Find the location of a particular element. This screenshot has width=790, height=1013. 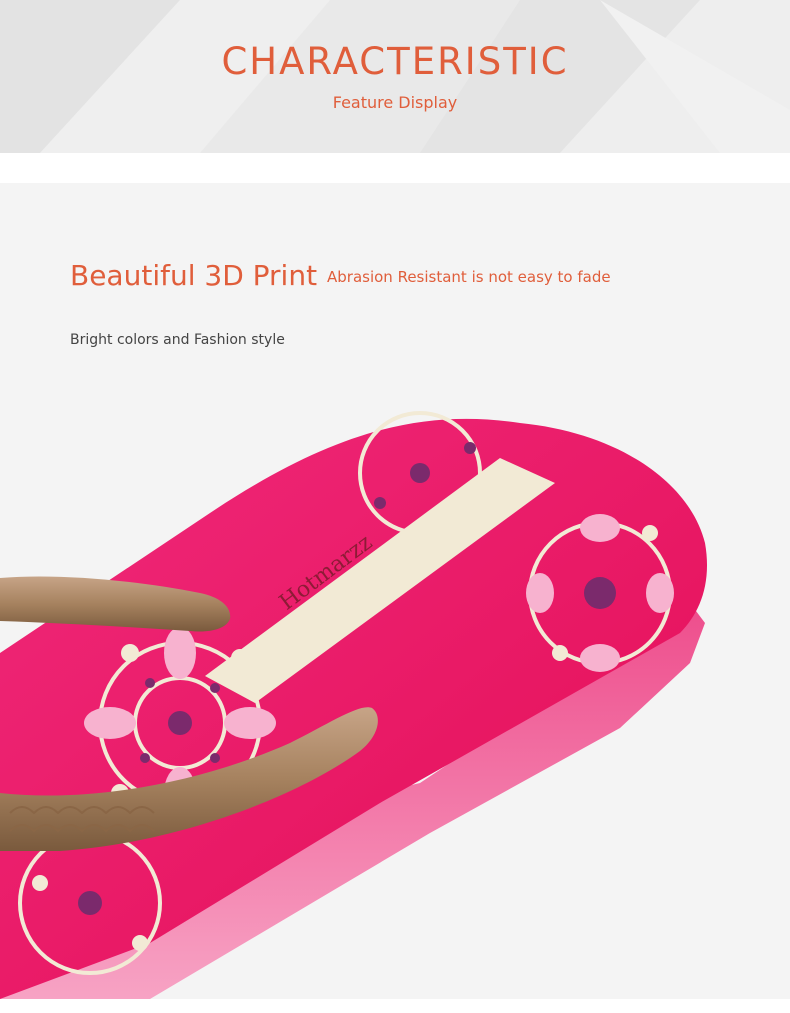

feature-note: Abrasion Resistant is not easy to fade is located at coordinates (469, 277).